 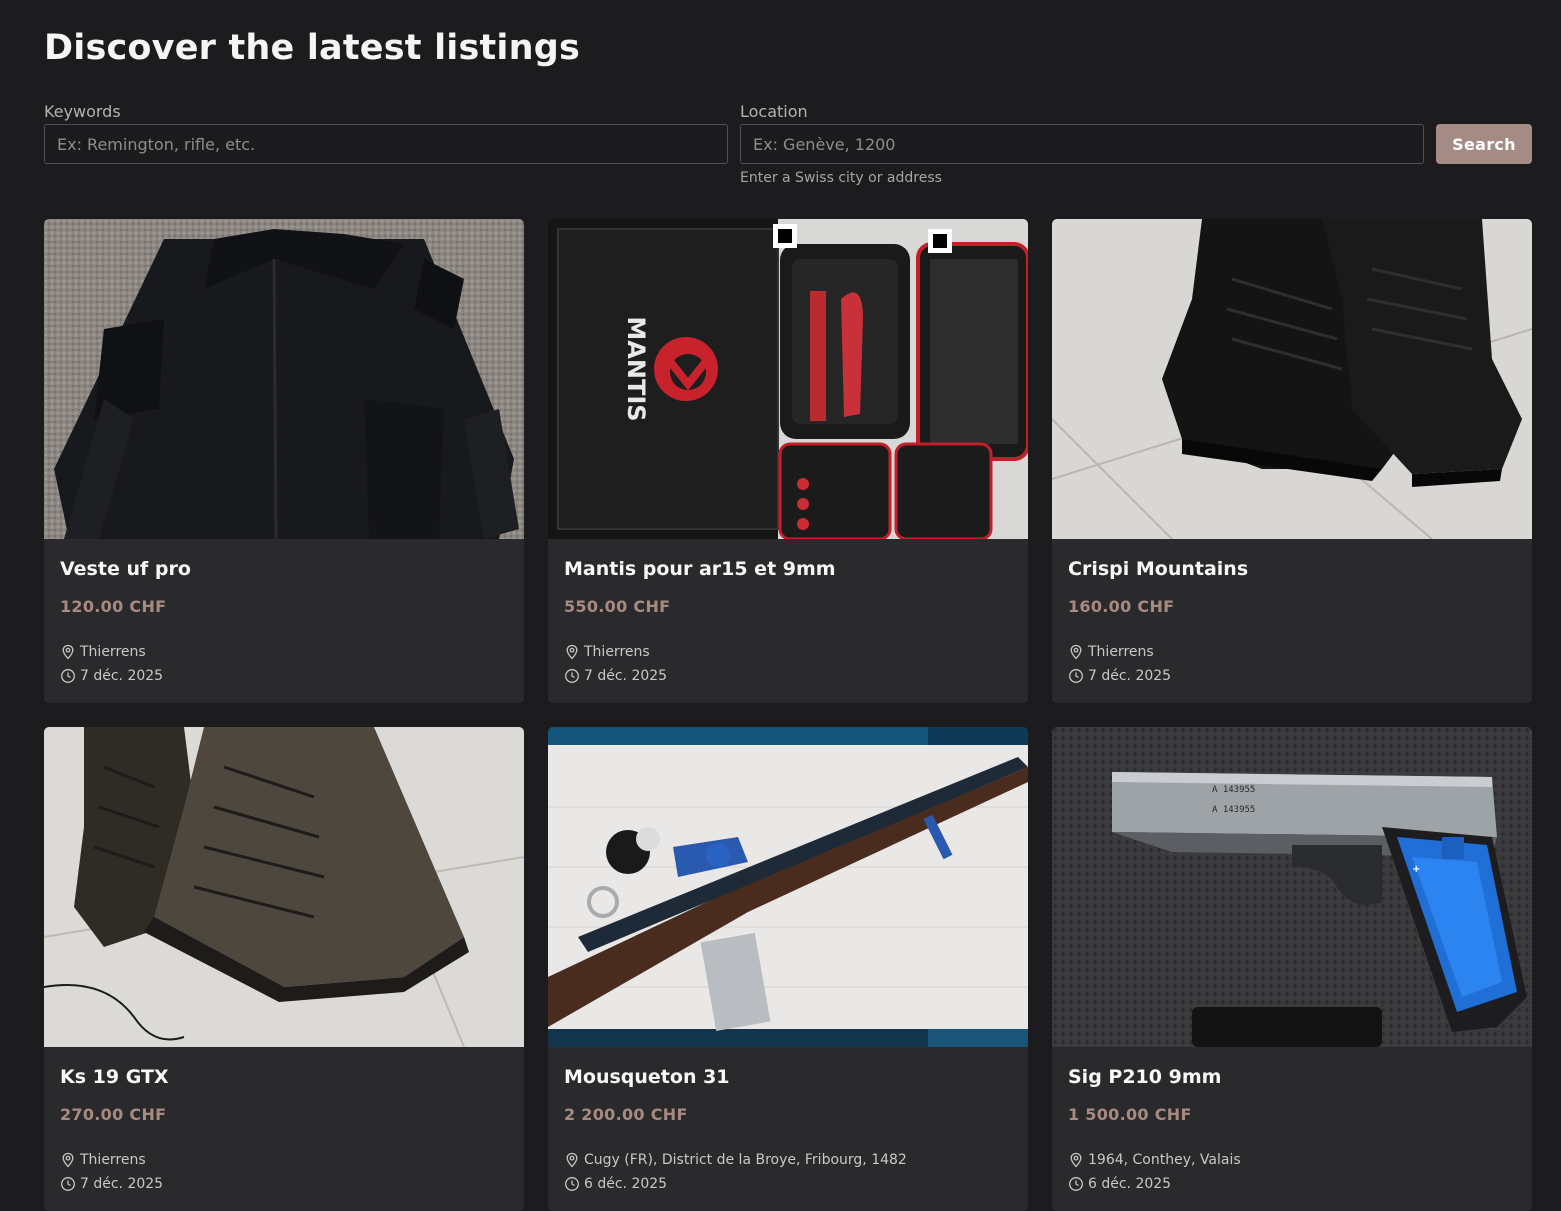 What do you see at coordinates (1164, 1160) in the screenshot?
I see `listing-location-text: 1964, Conthey, Valais` at bounding box center [1164, 1160].